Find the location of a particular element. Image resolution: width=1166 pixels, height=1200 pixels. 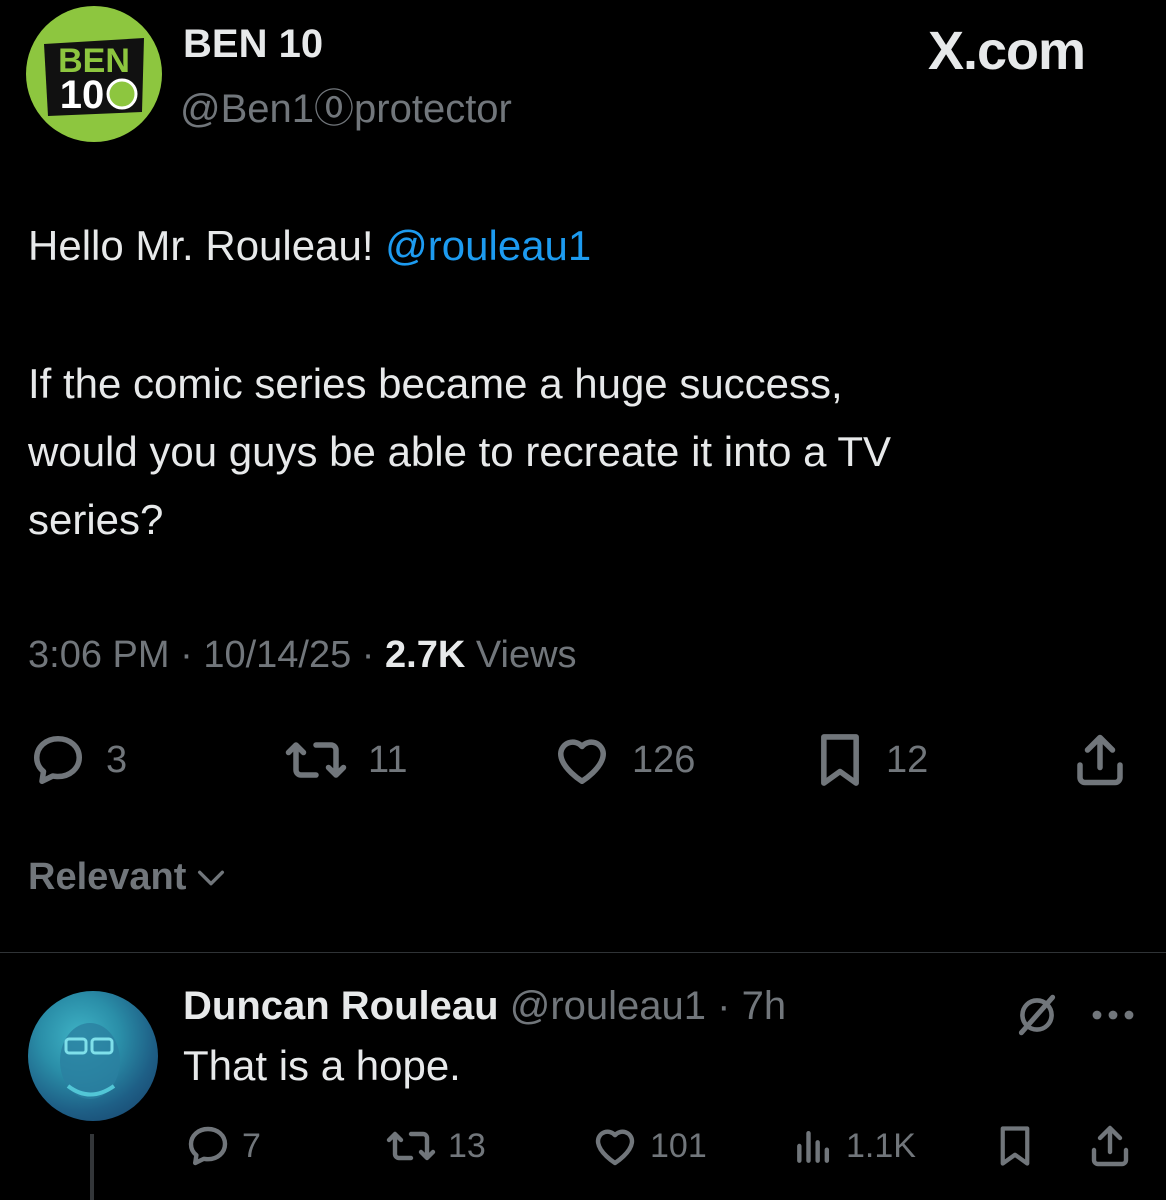

reply-views-count: 1.1K is located at coordinates (881, 1145).